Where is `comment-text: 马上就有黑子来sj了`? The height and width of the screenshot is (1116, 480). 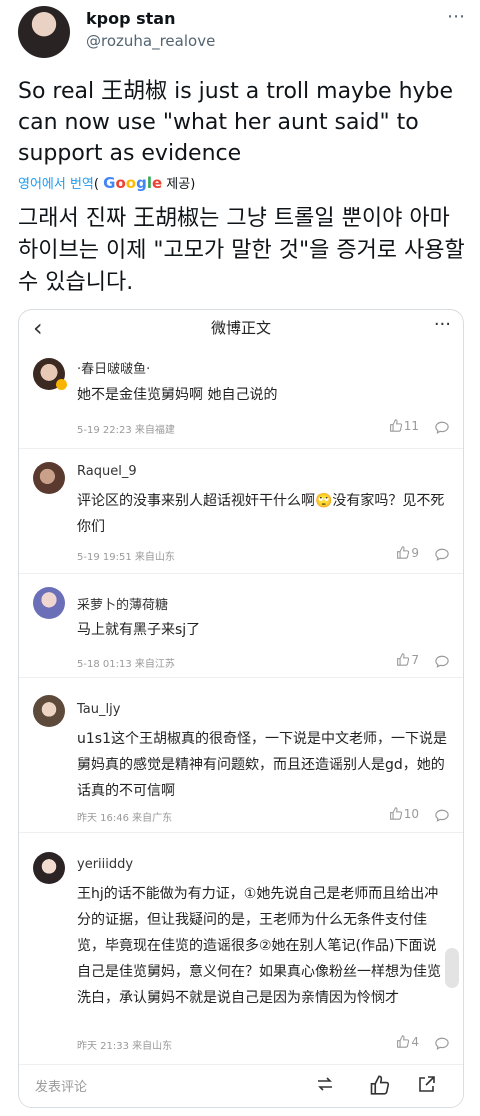
comment-text: 马上就有黑子来sj了 is located at coordinates (139, 630).